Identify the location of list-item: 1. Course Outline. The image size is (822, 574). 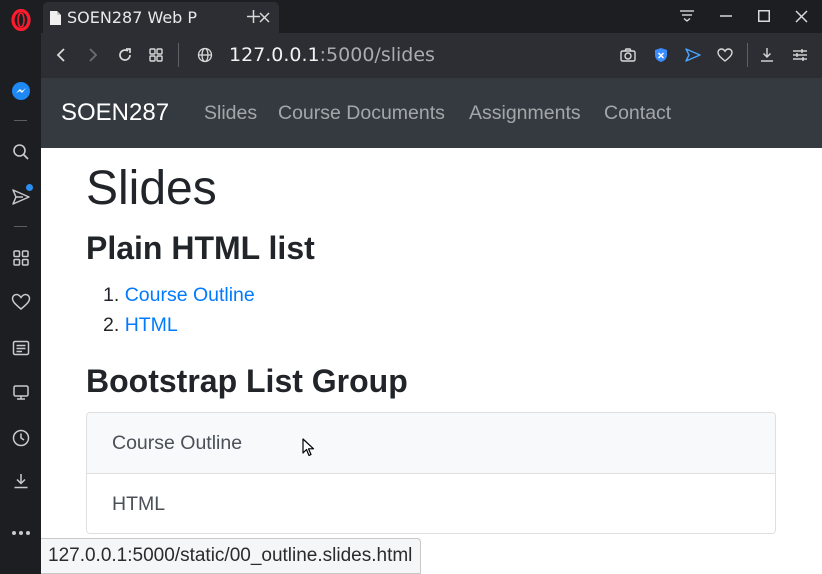
(179, 295).